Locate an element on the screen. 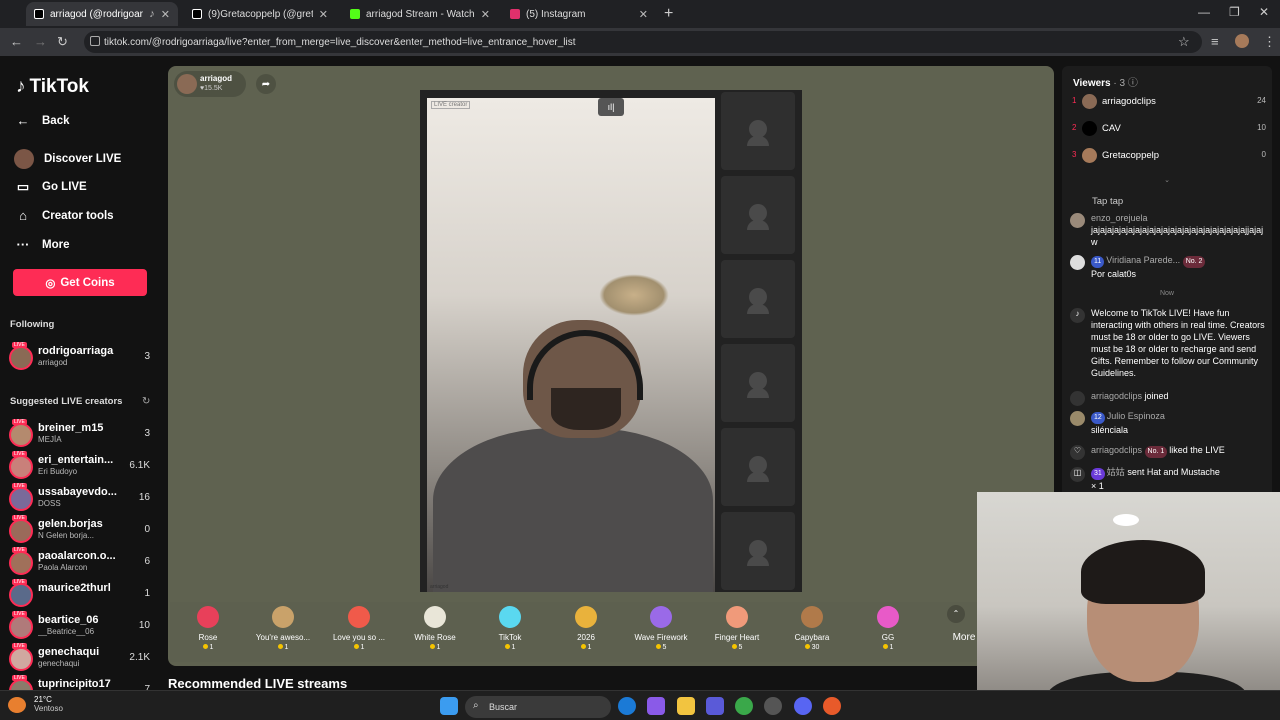  teams-icon is located at coordinates (715, 706).